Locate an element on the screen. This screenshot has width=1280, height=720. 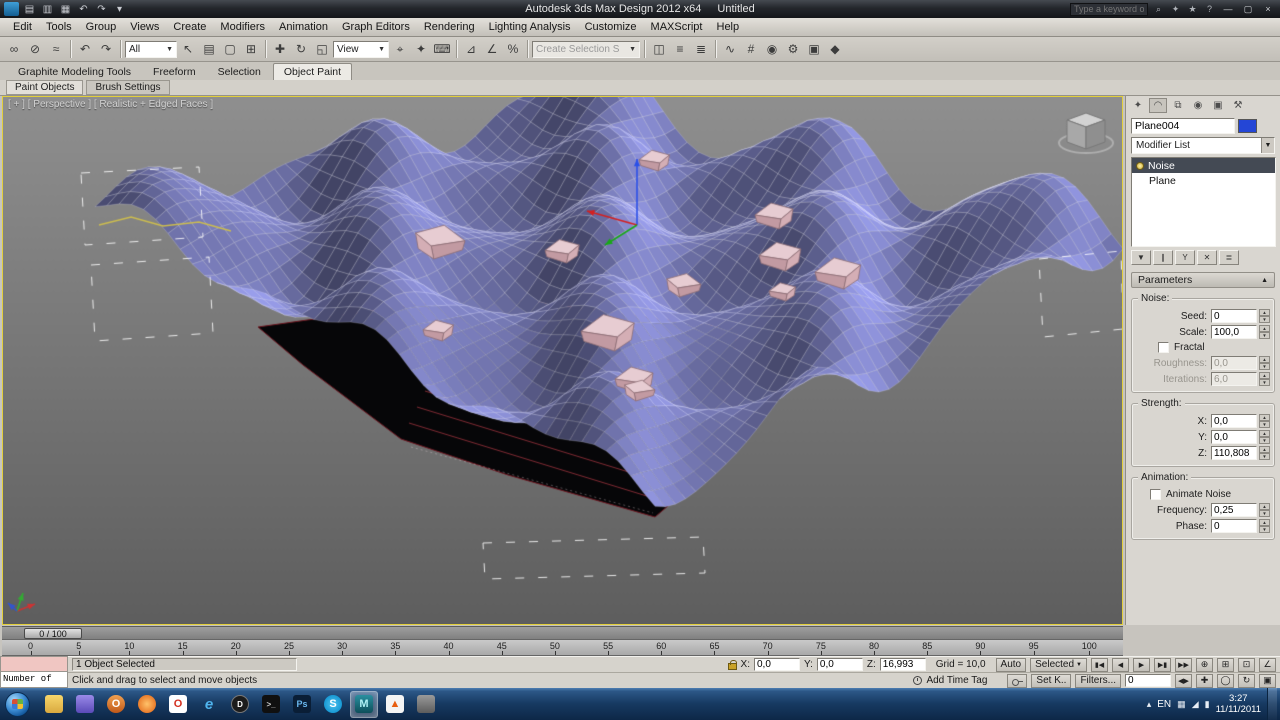
ribbon-tab-1: Freeform is located at coordinates (174, 72).